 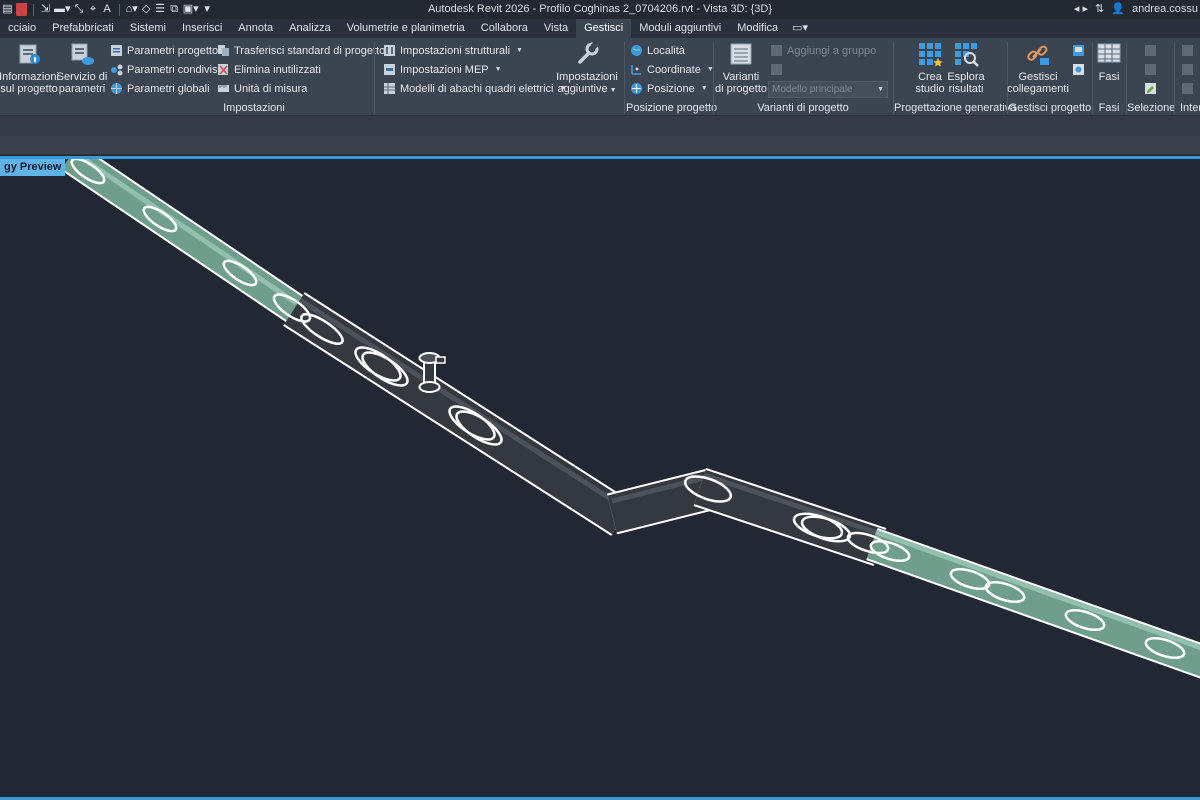 What do you see at coordinates (269, 69) in the screenshot?
I see `elimina-inutilizzati-button: Elimina inutilizzati` at bounding box center [269, 69].